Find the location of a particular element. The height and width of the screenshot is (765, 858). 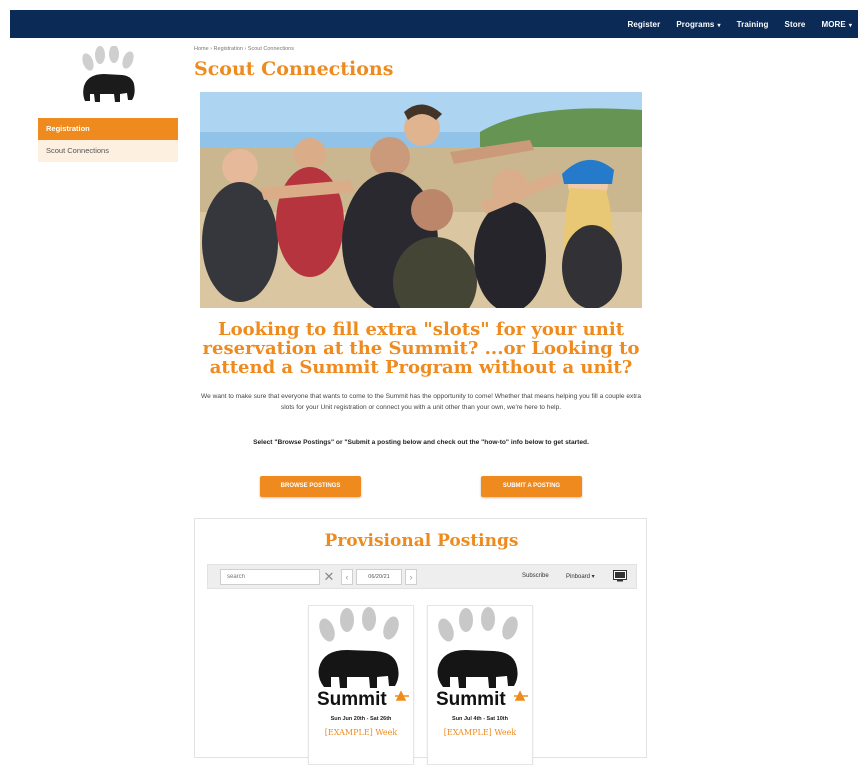

sidebar-item-registration: Registration is located at coordinates (108, 129).